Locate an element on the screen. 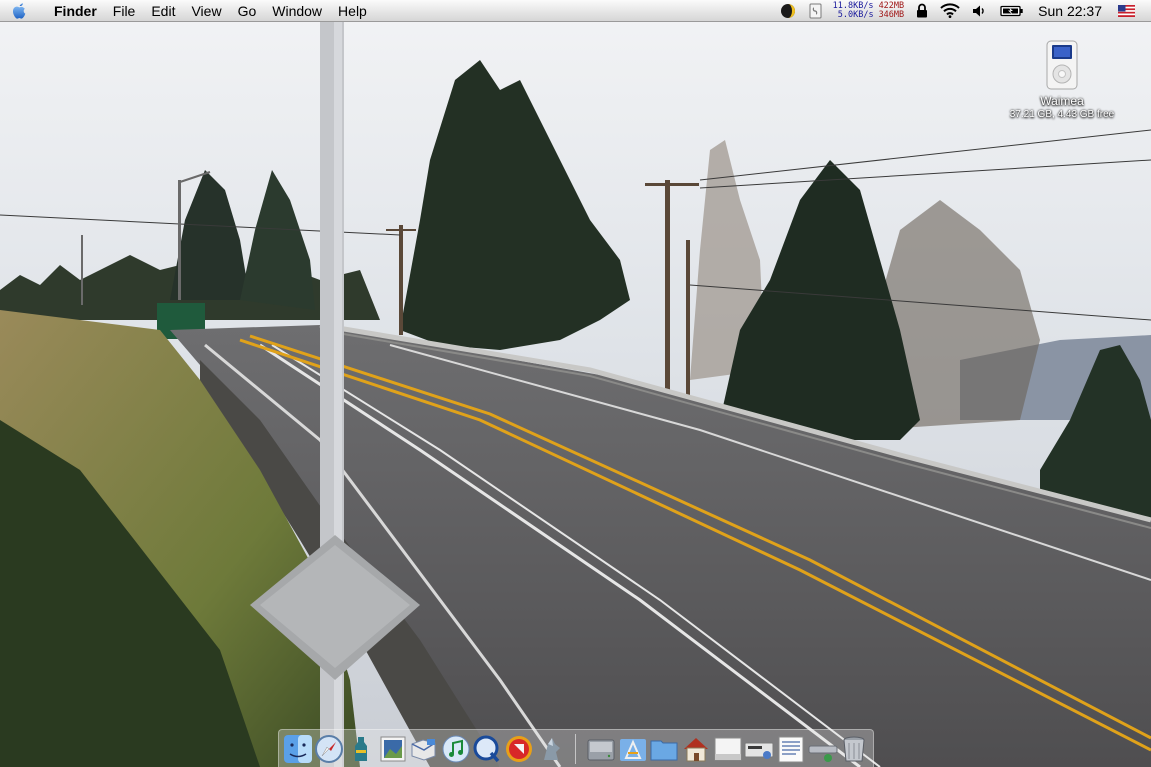 The width and height of the screenshot is (1151, 767). safari-compass-icon is located at coordinates (329, 748).